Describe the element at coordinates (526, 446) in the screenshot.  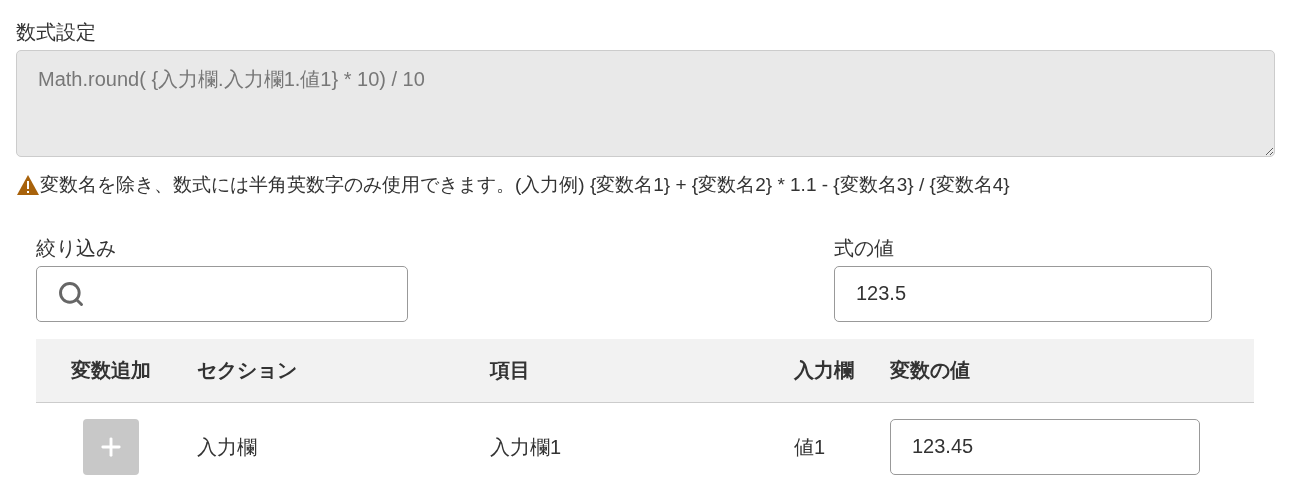
I see `table-cell: 入力欄1` at that location.